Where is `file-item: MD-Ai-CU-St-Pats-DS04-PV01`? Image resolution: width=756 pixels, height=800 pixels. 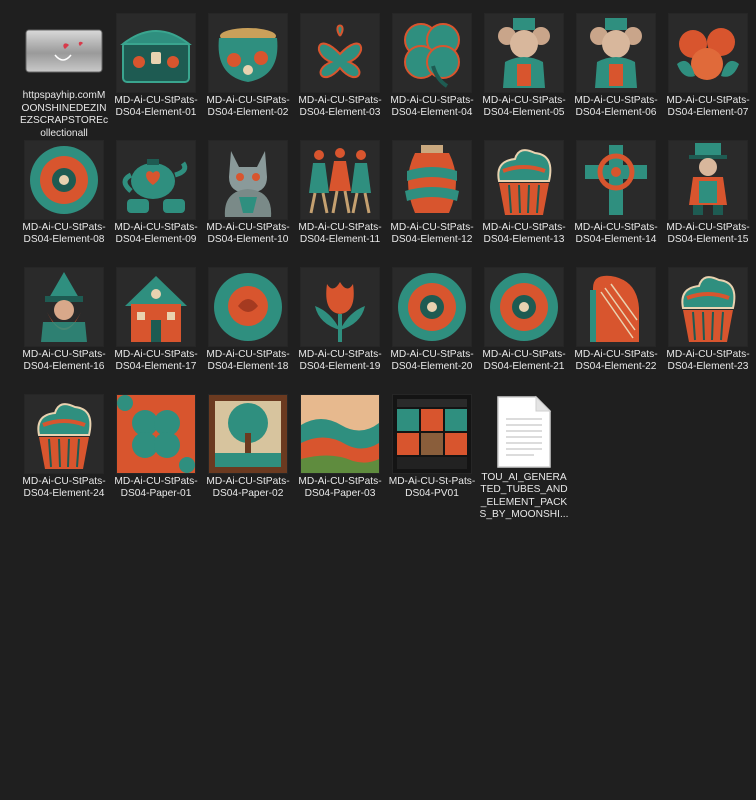
file-item: MD-Ai-CU-St-Pats-DS04-PV01 is located at coordinates (432, 458).